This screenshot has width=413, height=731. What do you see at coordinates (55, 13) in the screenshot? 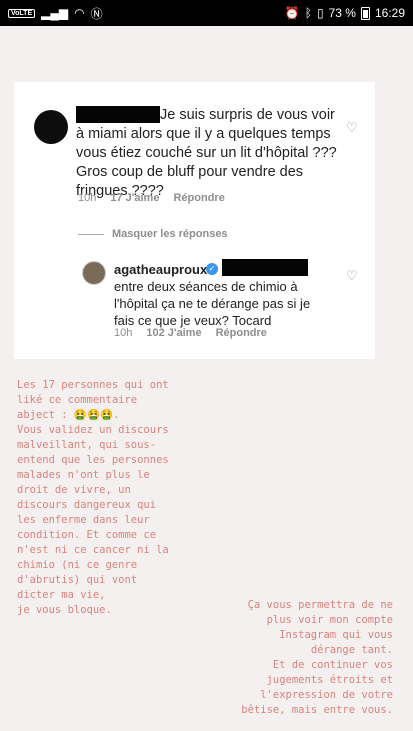
I see `signal-icon: ▂▄▆` at bounding box center [55, 13].